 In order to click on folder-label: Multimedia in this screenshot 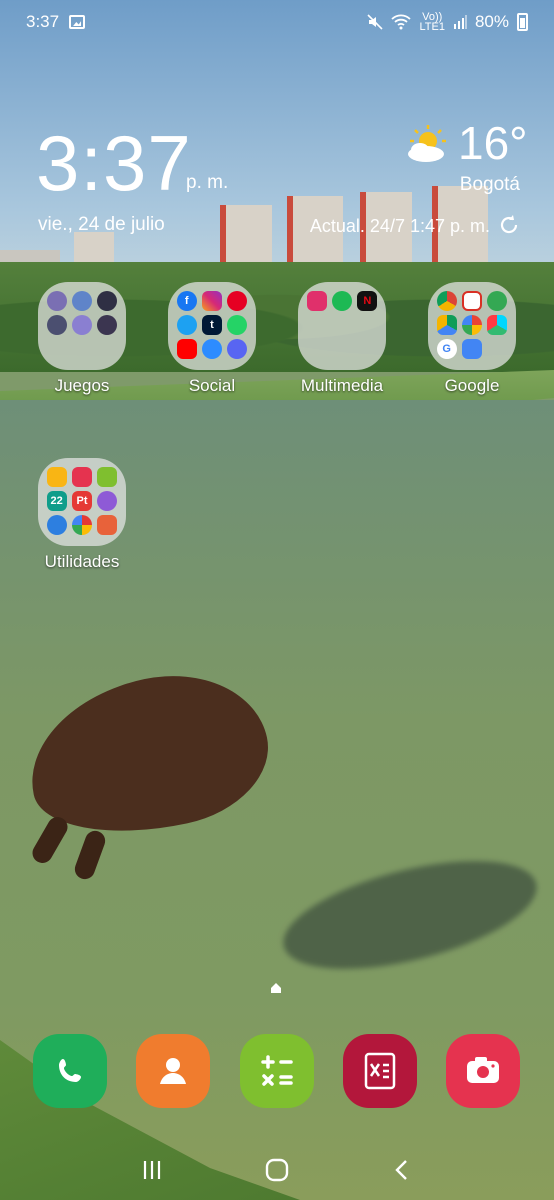, I will do `click(342, 385)`.